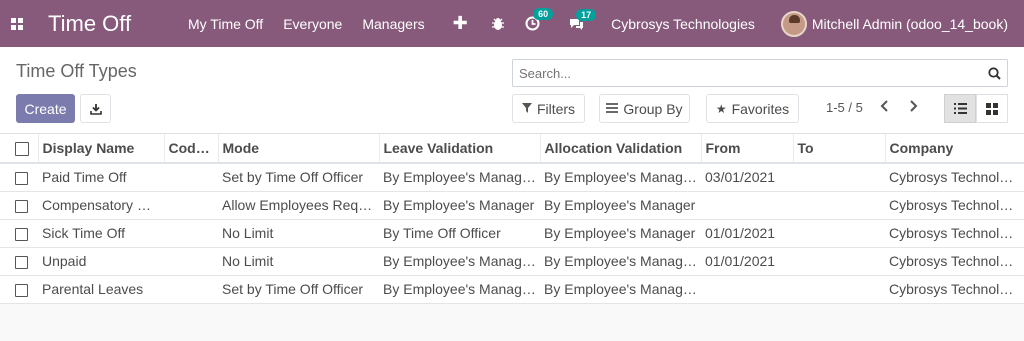 Image resolution: width=1024 pixels, height=341 pixels. I want to click on search-icon, so click(994, 73).